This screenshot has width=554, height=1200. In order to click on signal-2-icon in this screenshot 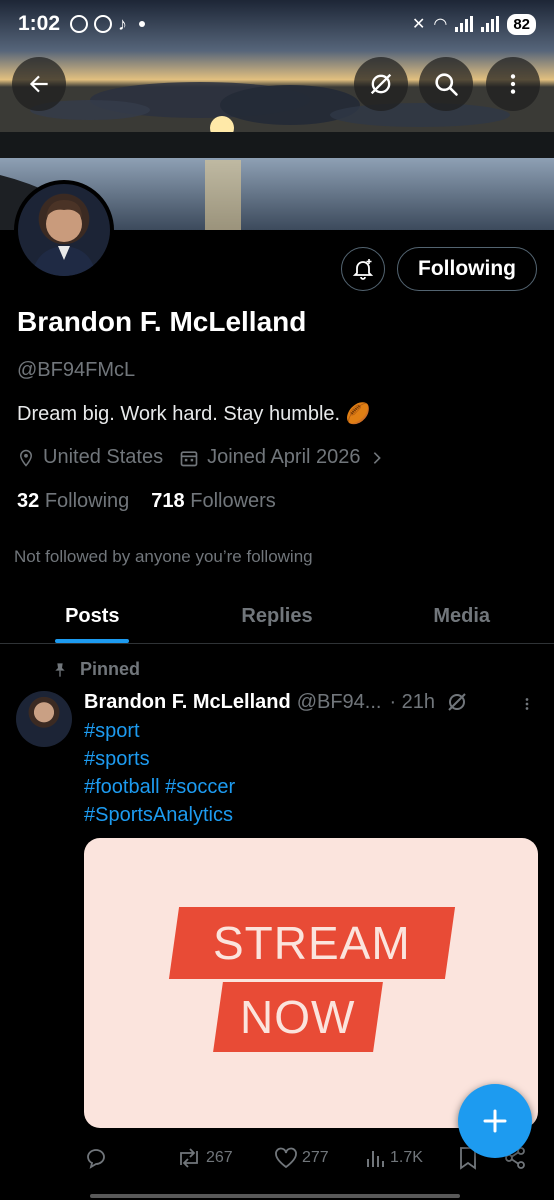, I will do `click(490, 24)`.